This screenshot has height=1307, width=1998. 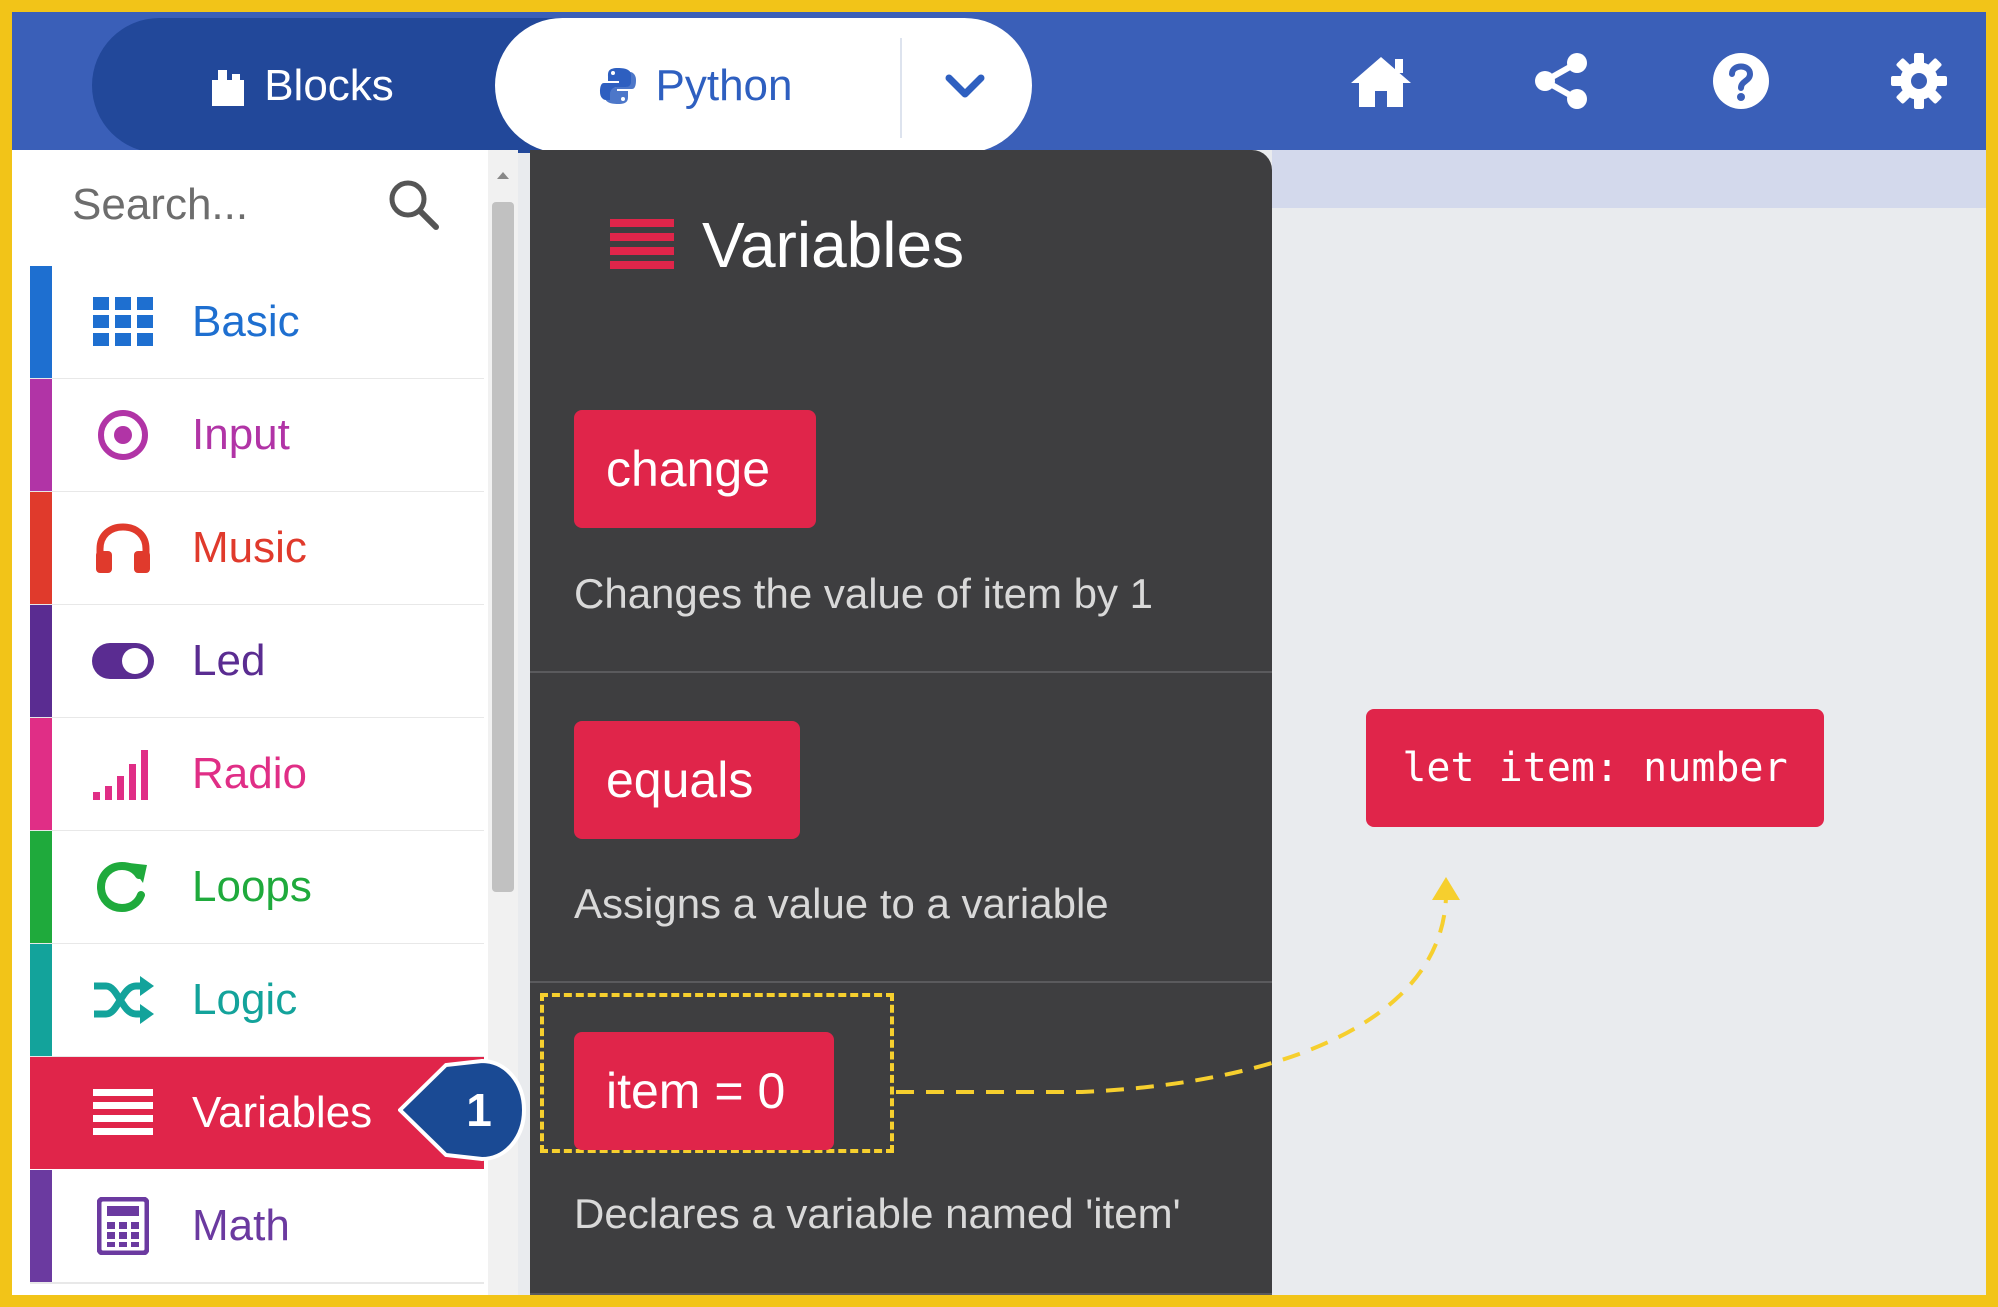 I want to click on tab-python-label: Python, so click(x=724, y=85).